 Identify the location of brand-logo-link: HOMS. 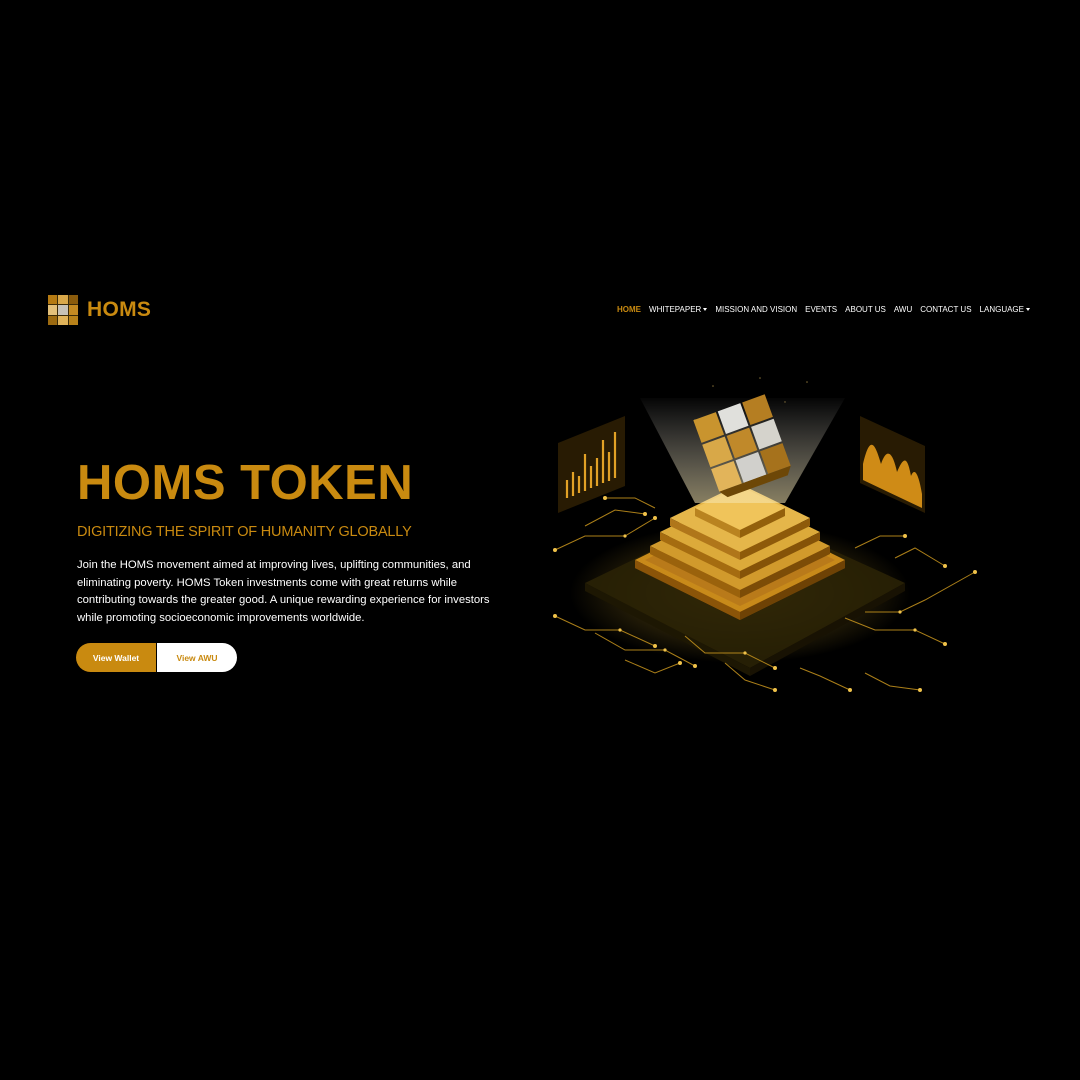
(99, 310).